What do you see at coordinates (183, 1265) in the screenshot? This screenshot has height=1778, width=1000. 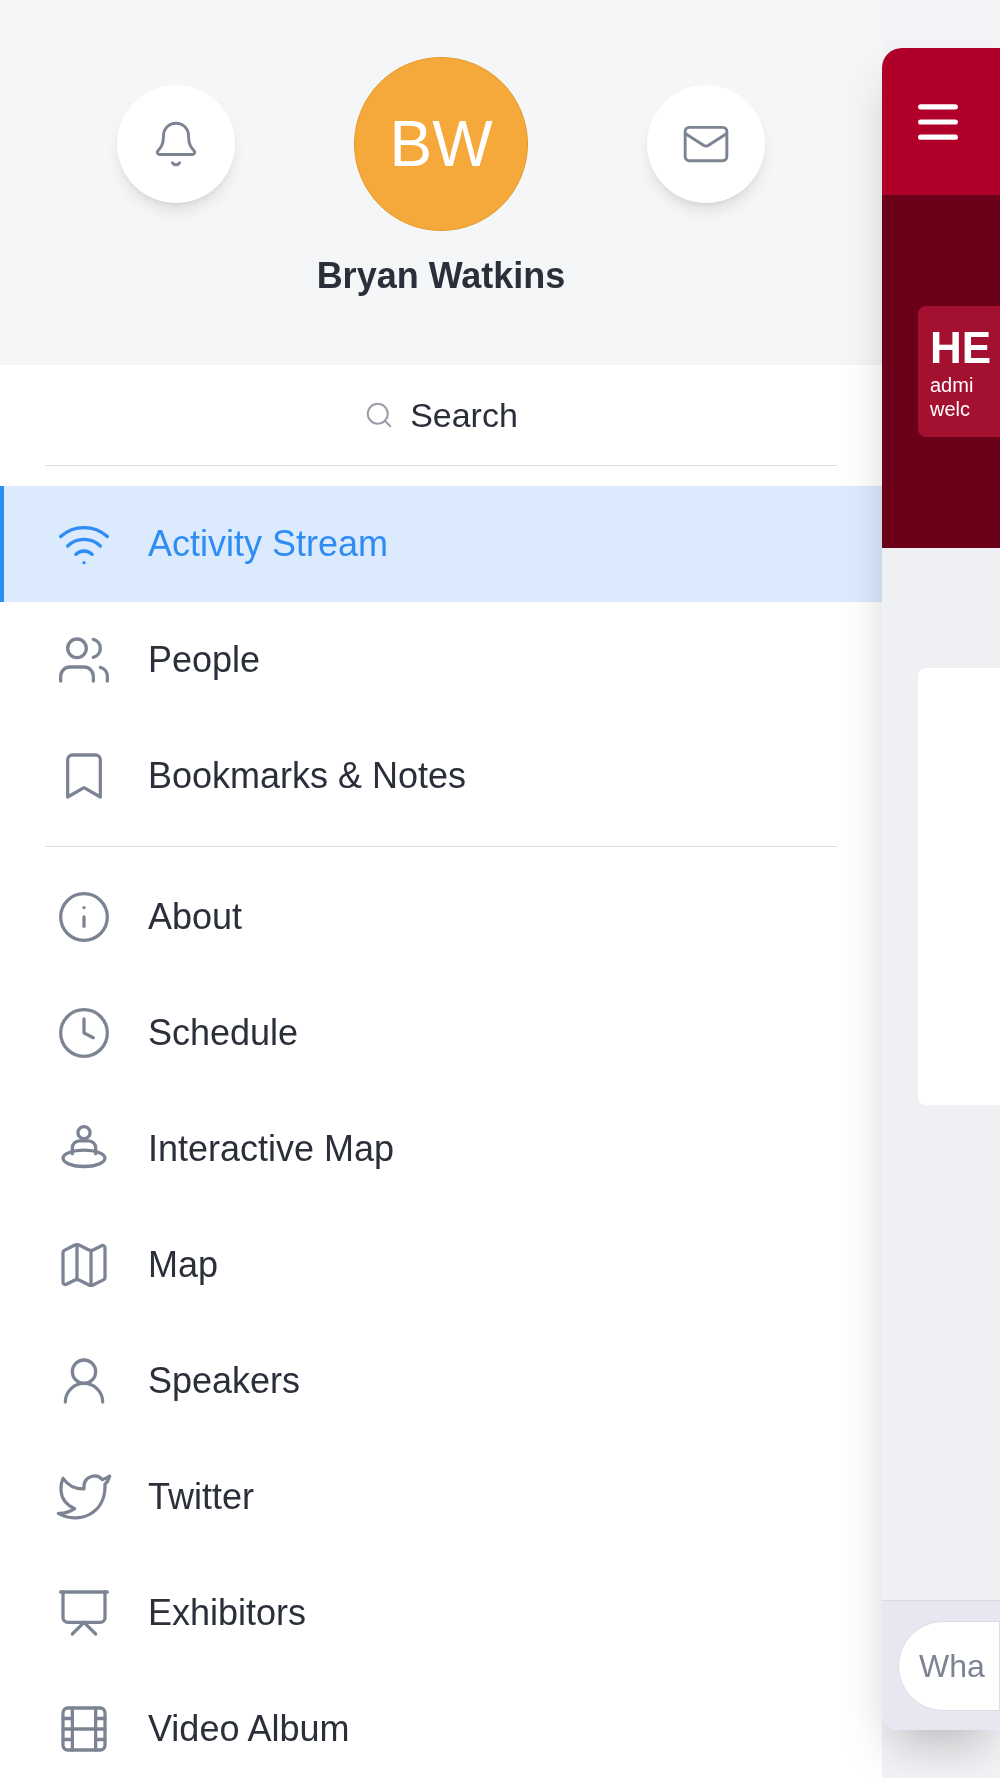 I see `menu-label: Map` at bounding box center [183, 1265].